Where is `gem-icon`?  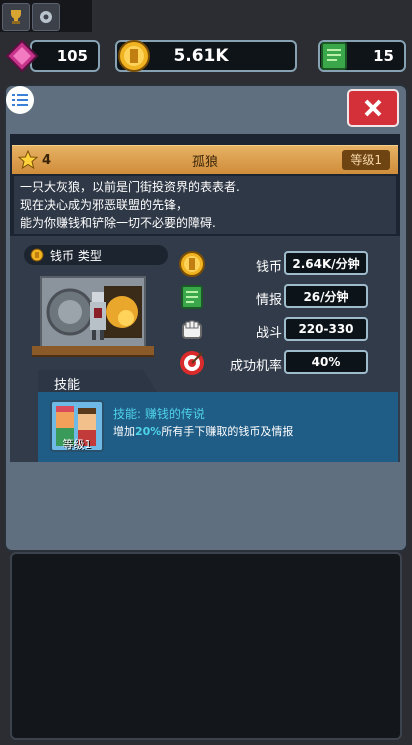
gem-icon is located at coordinates (22, 56).